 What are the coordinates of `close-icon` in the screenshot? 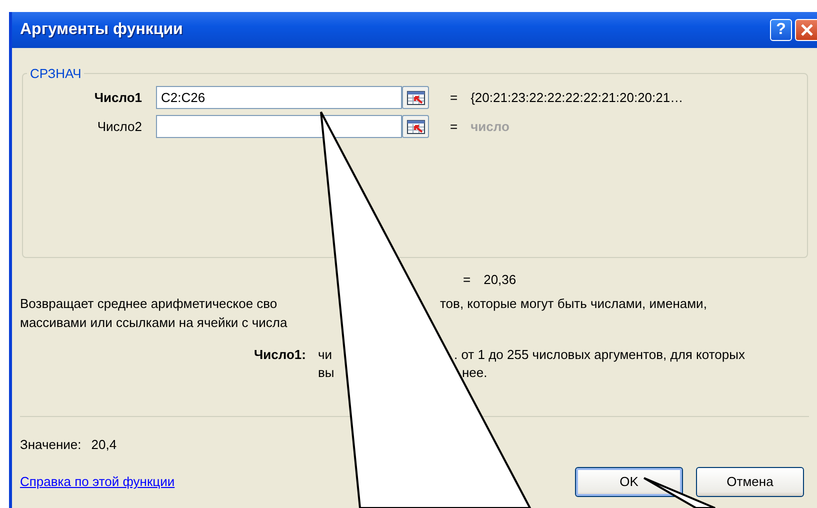 It's located at (807, 30).